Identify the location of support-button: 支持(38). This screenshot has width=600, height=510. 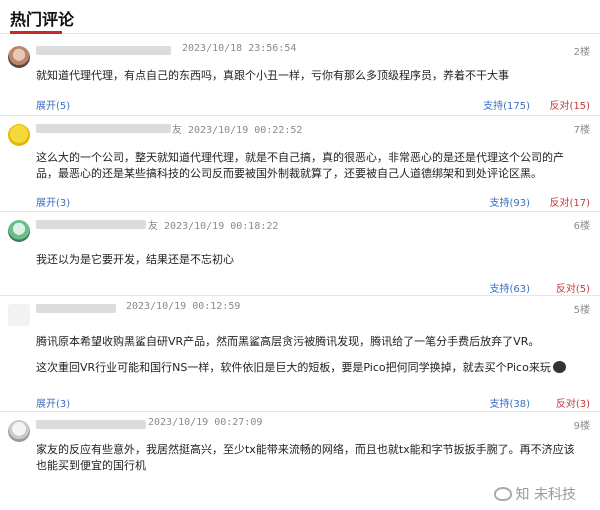
(509, 402).